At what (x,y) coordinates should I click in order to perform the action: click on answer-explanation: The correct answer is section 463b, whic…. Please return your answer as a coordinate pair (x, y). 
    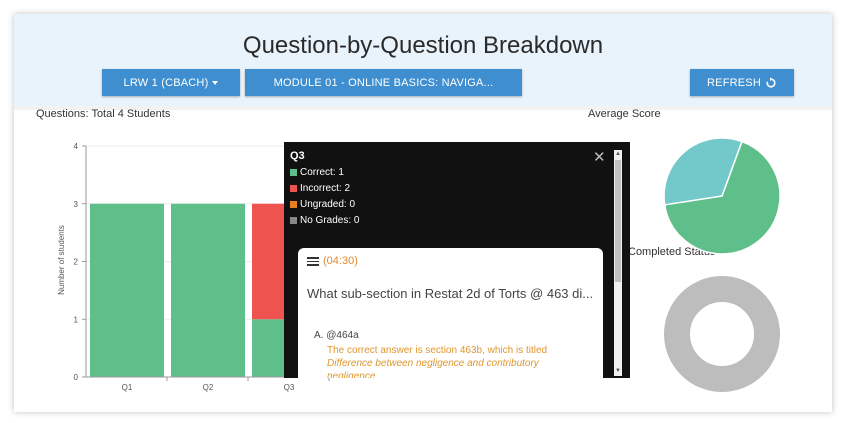
    Looking at the image, I should click on (452, 361).